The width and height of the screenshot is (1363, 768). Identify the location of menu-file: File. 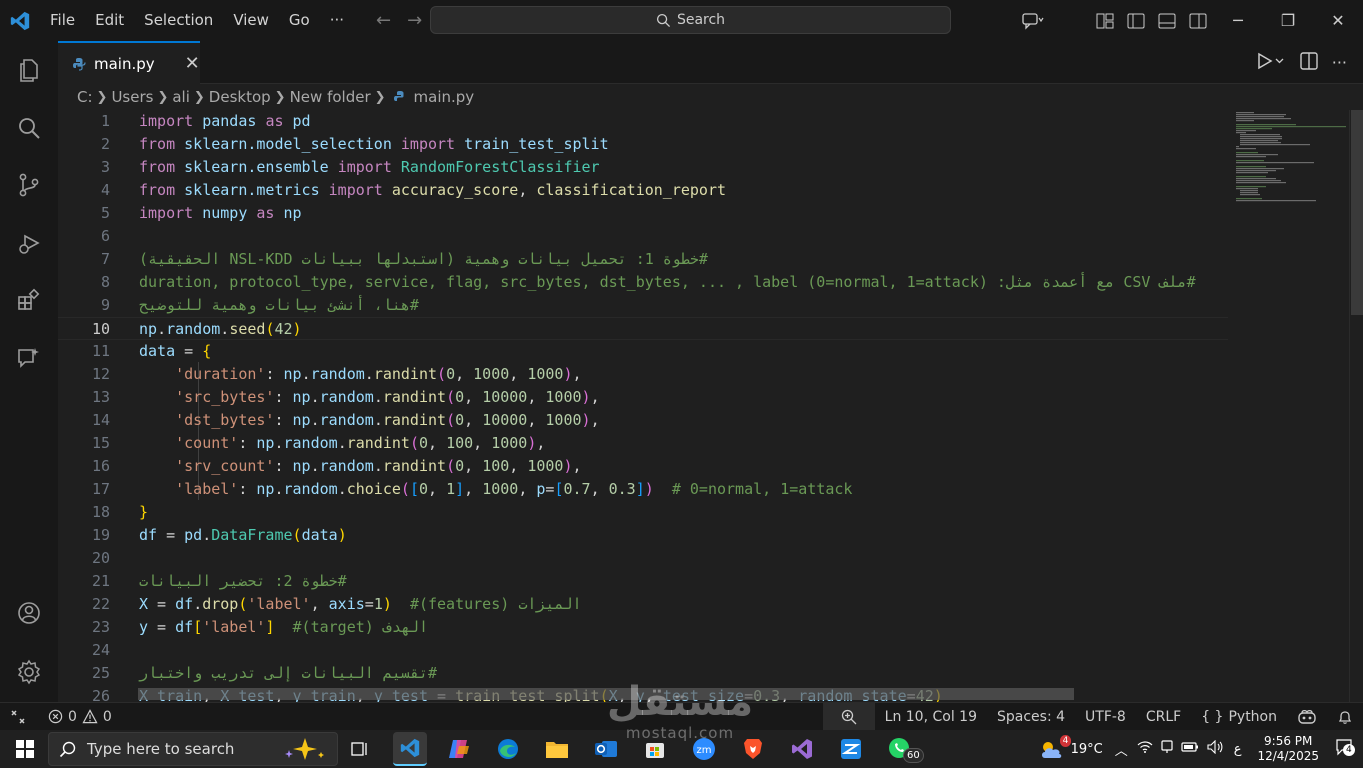
(62, 20).